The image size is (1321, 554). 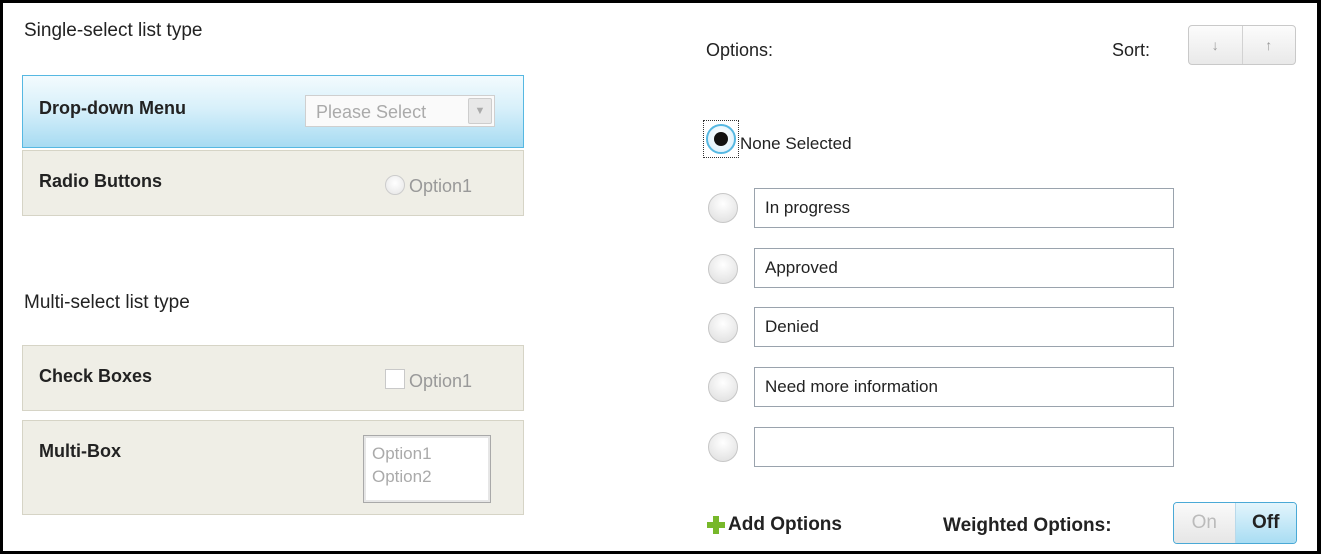 I want to click on list-type-dropdown-card: Drop-down Menu Please Select ▼, so click(x=273, y=111).